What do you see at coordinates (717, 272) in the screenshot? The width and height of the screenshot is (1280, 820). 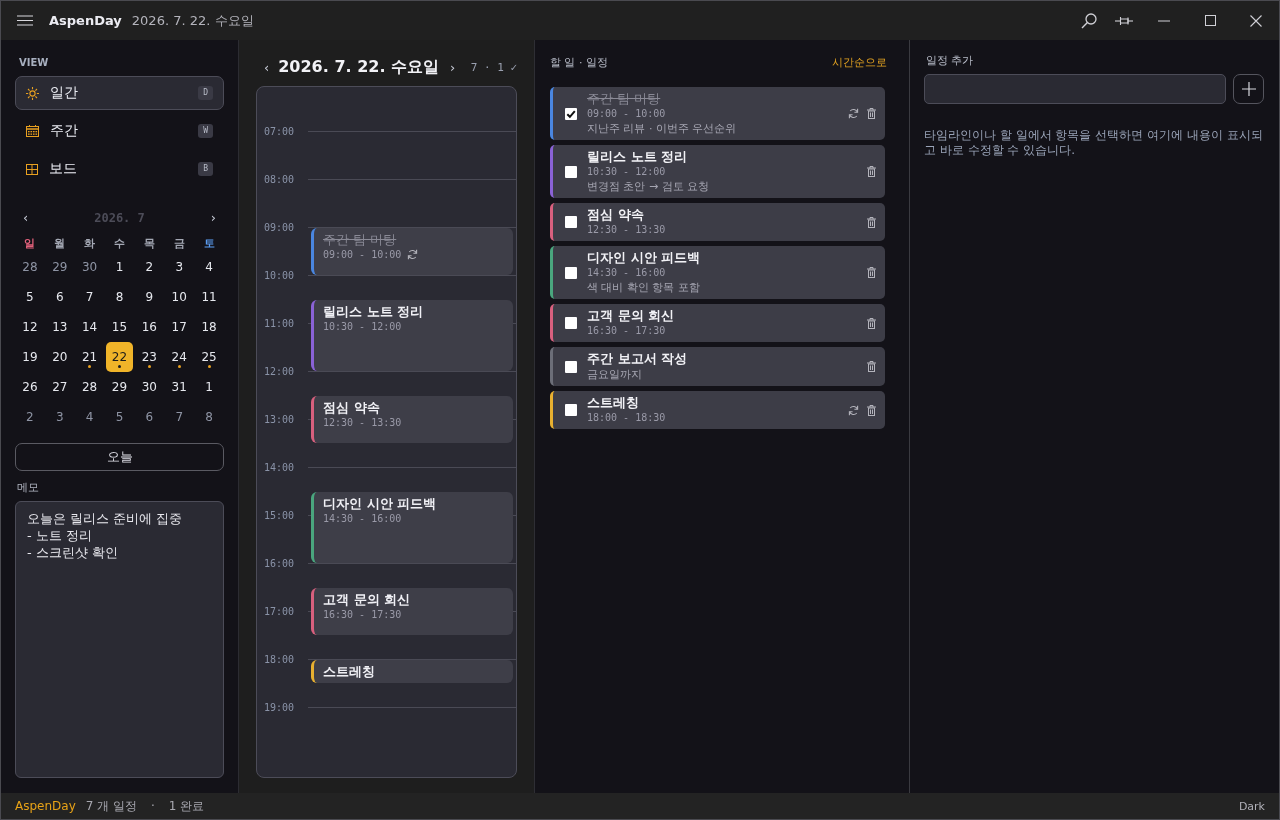 I see `task-card: 디자인 시안 피드백 14:30 - 16:00 색 대비 확인 항목 포함` at bounding box center [717, 272].